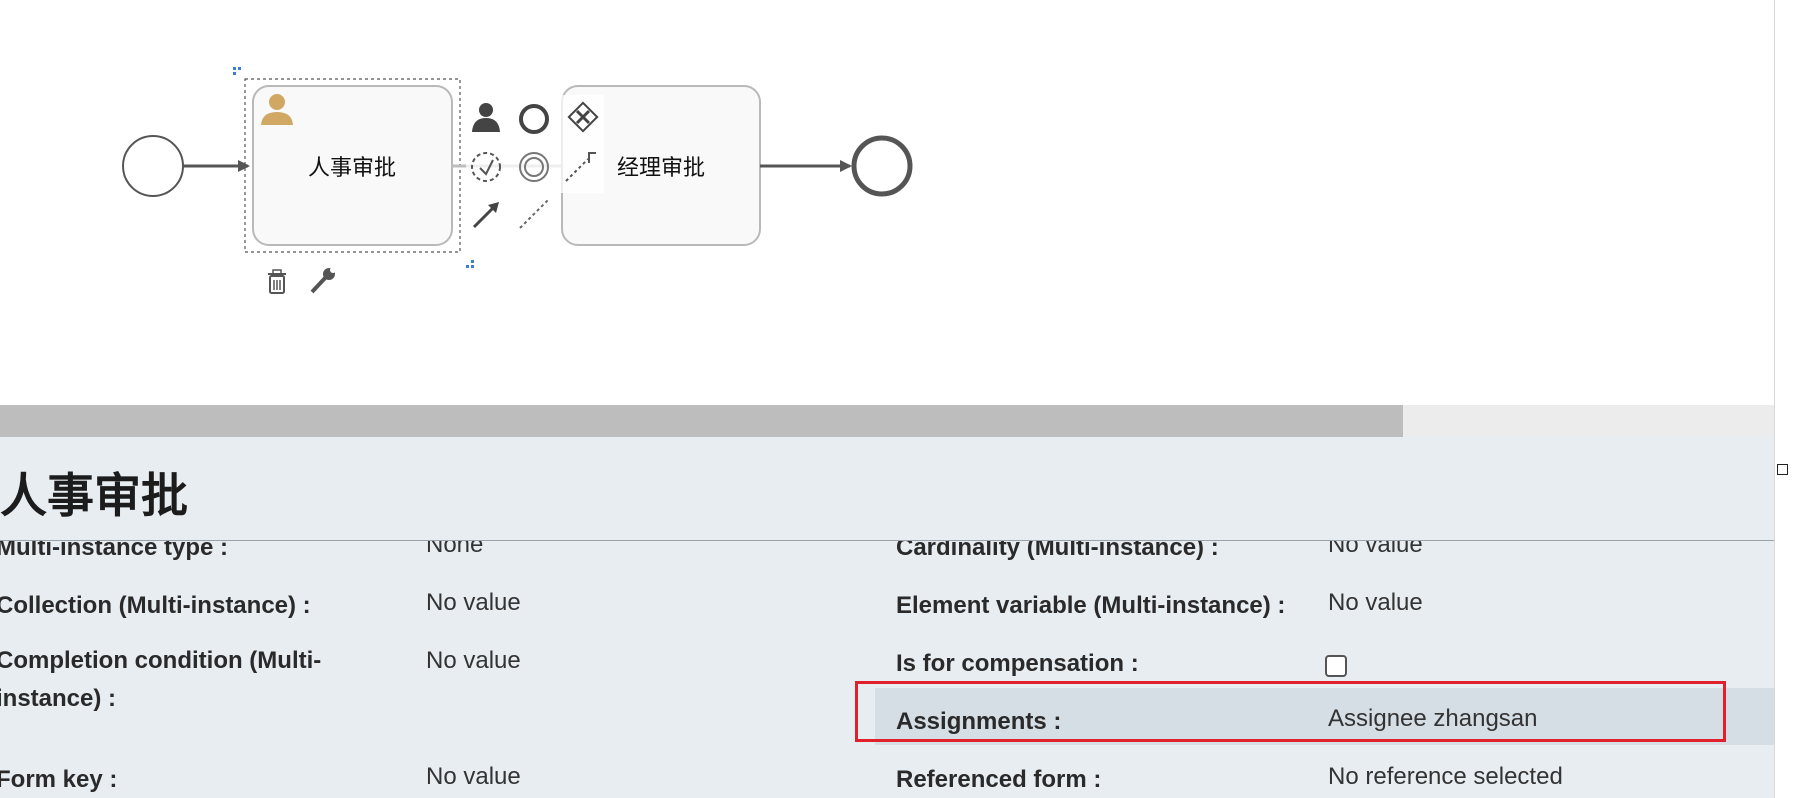 This screenshot has height=798, width=1793. Describe the element at coordinates (277, 281) in the screenshot. I see `delete-icon` at that location.